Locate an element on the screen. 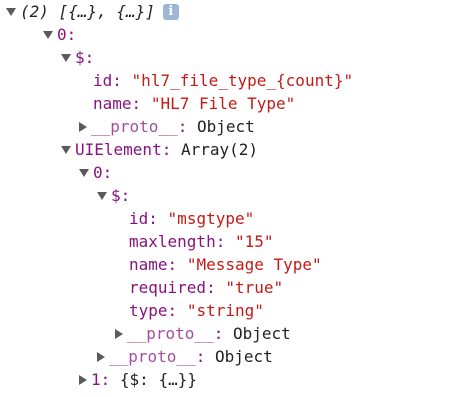 The image size is (474, 397). tree-item-uielement: UIElement: Array(2) is located at coordinates (159, 149).